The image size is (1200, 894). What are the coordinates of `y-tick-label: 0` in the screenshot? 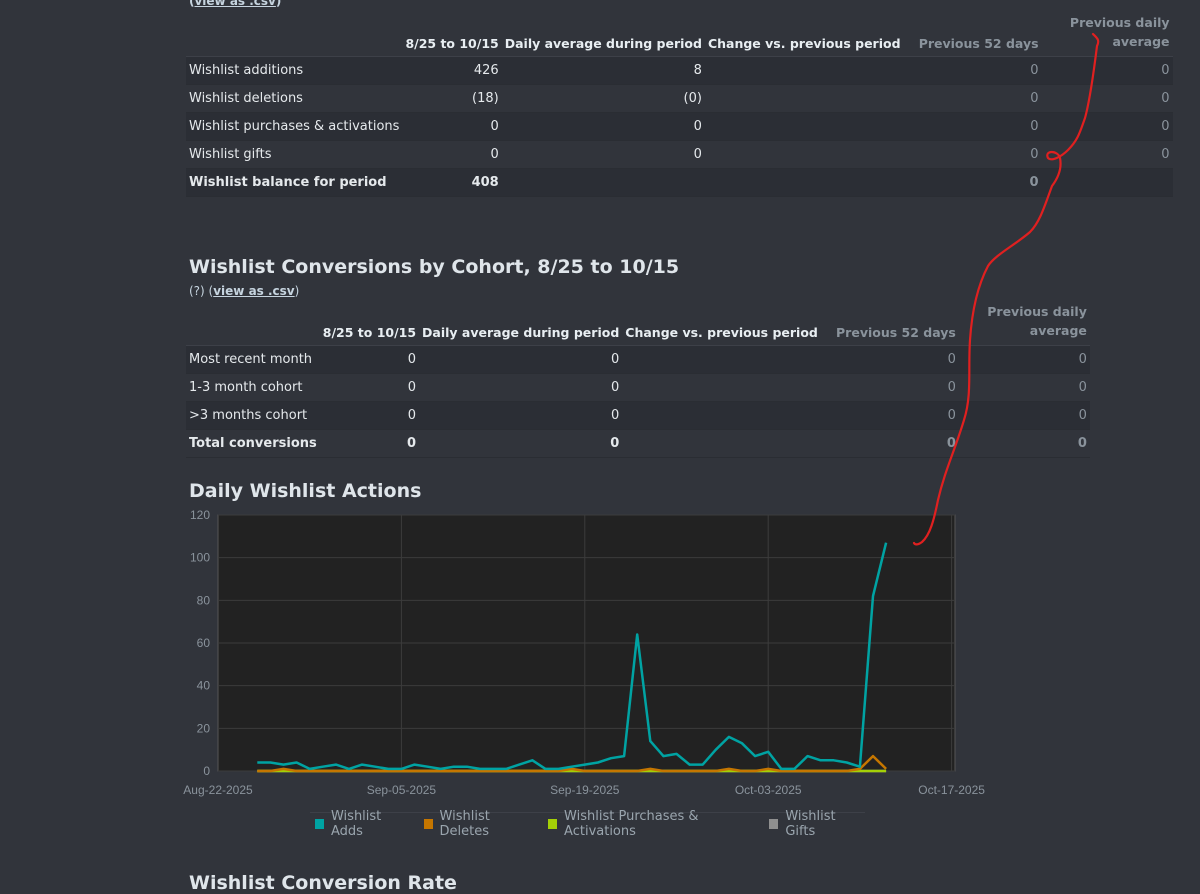 It's located at (206, 771).